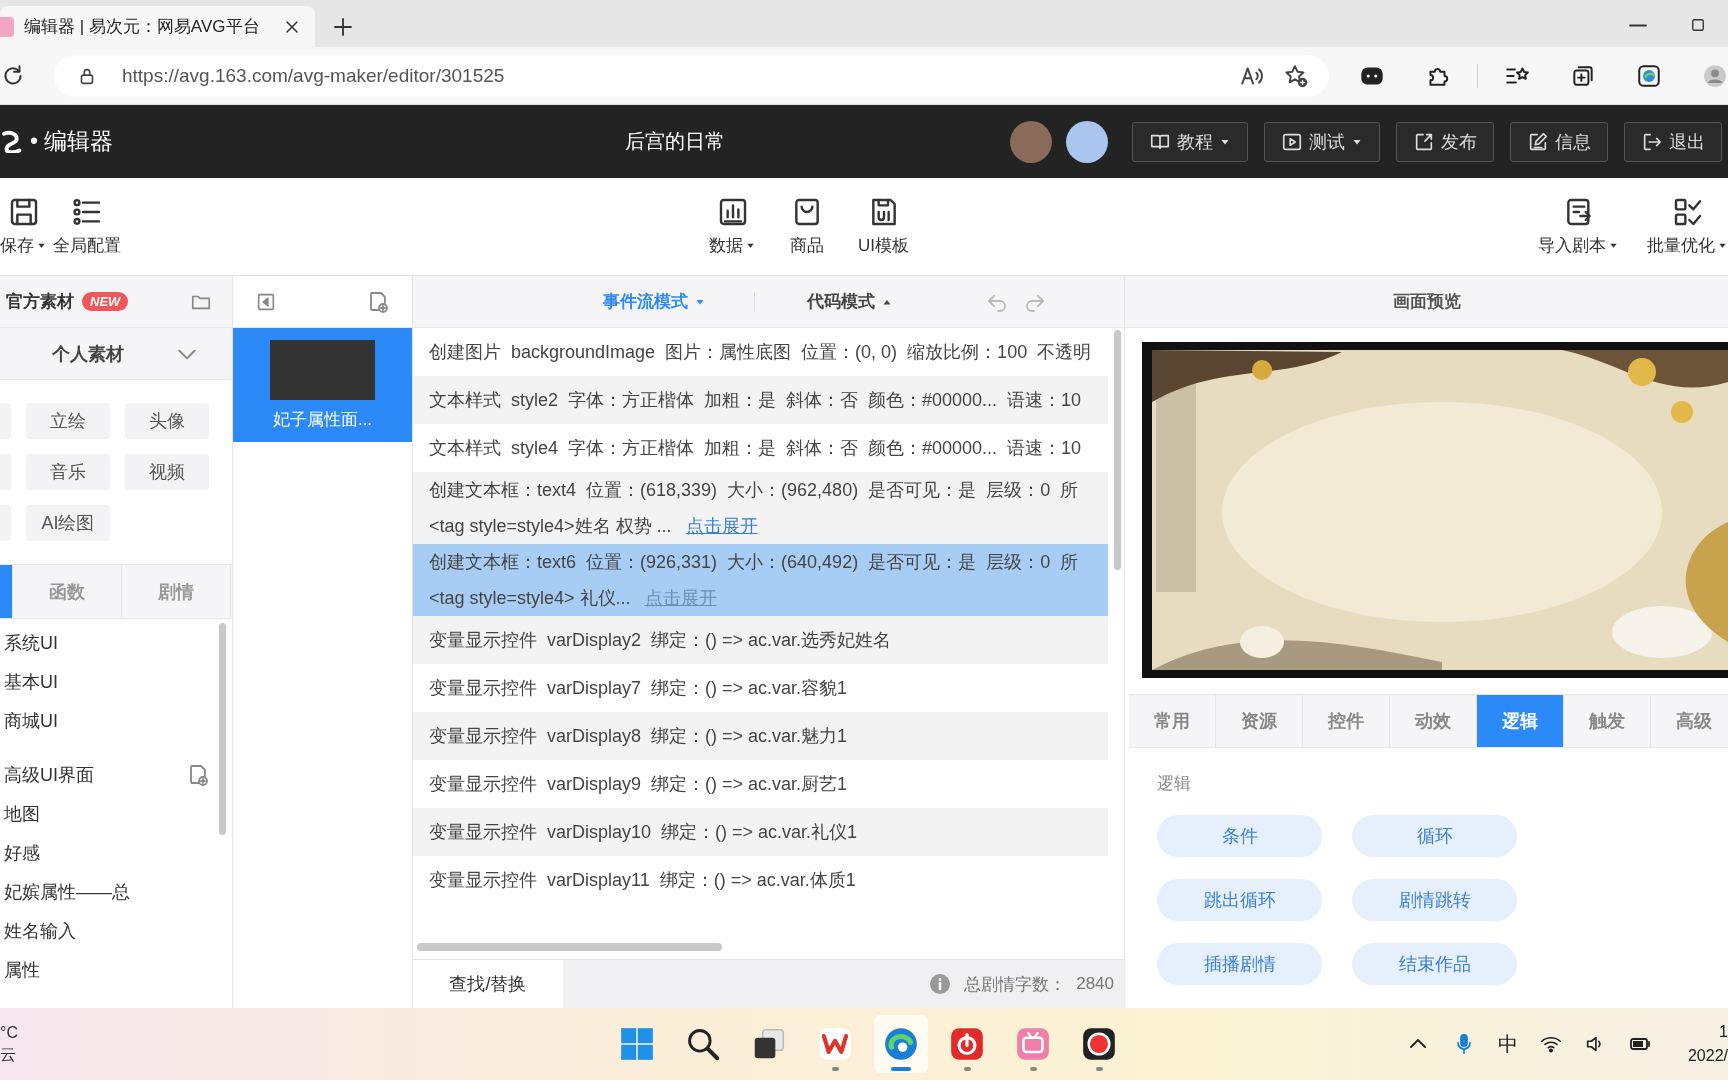 This screenshot has width=1728, height=1080. What do you see at coordinates (1434, 964) in the screenshot?
I see `logic-button: 结束作品` at bounding box center [1434, 964].